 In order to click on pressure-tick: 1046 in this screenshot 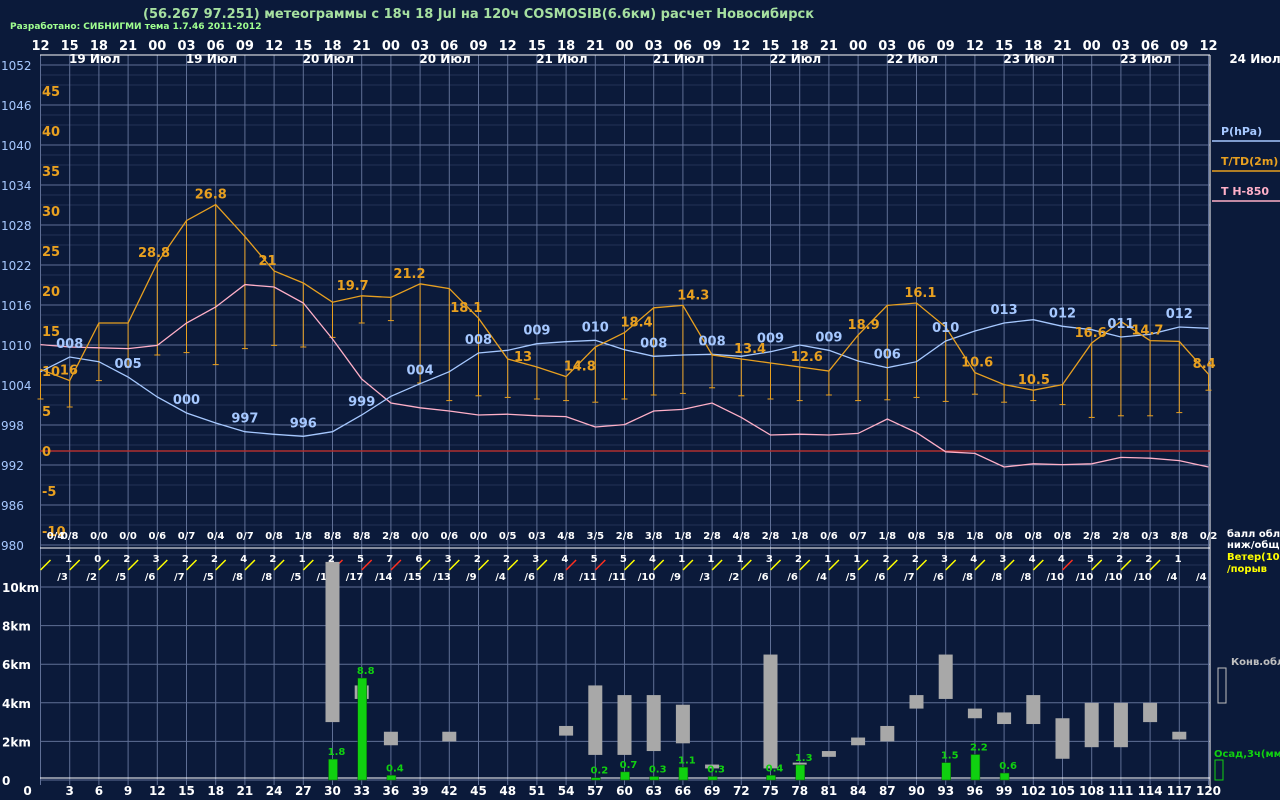, I will do `click(16, 106)`.